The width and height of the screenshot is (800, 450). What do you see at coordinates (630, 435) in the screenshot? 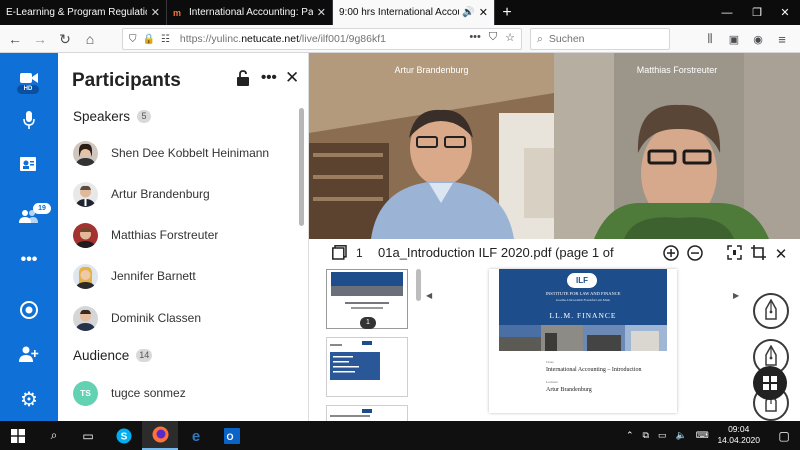
I see `show-hidden-icons-icon: ⌃` at bounding box center [630, 435].